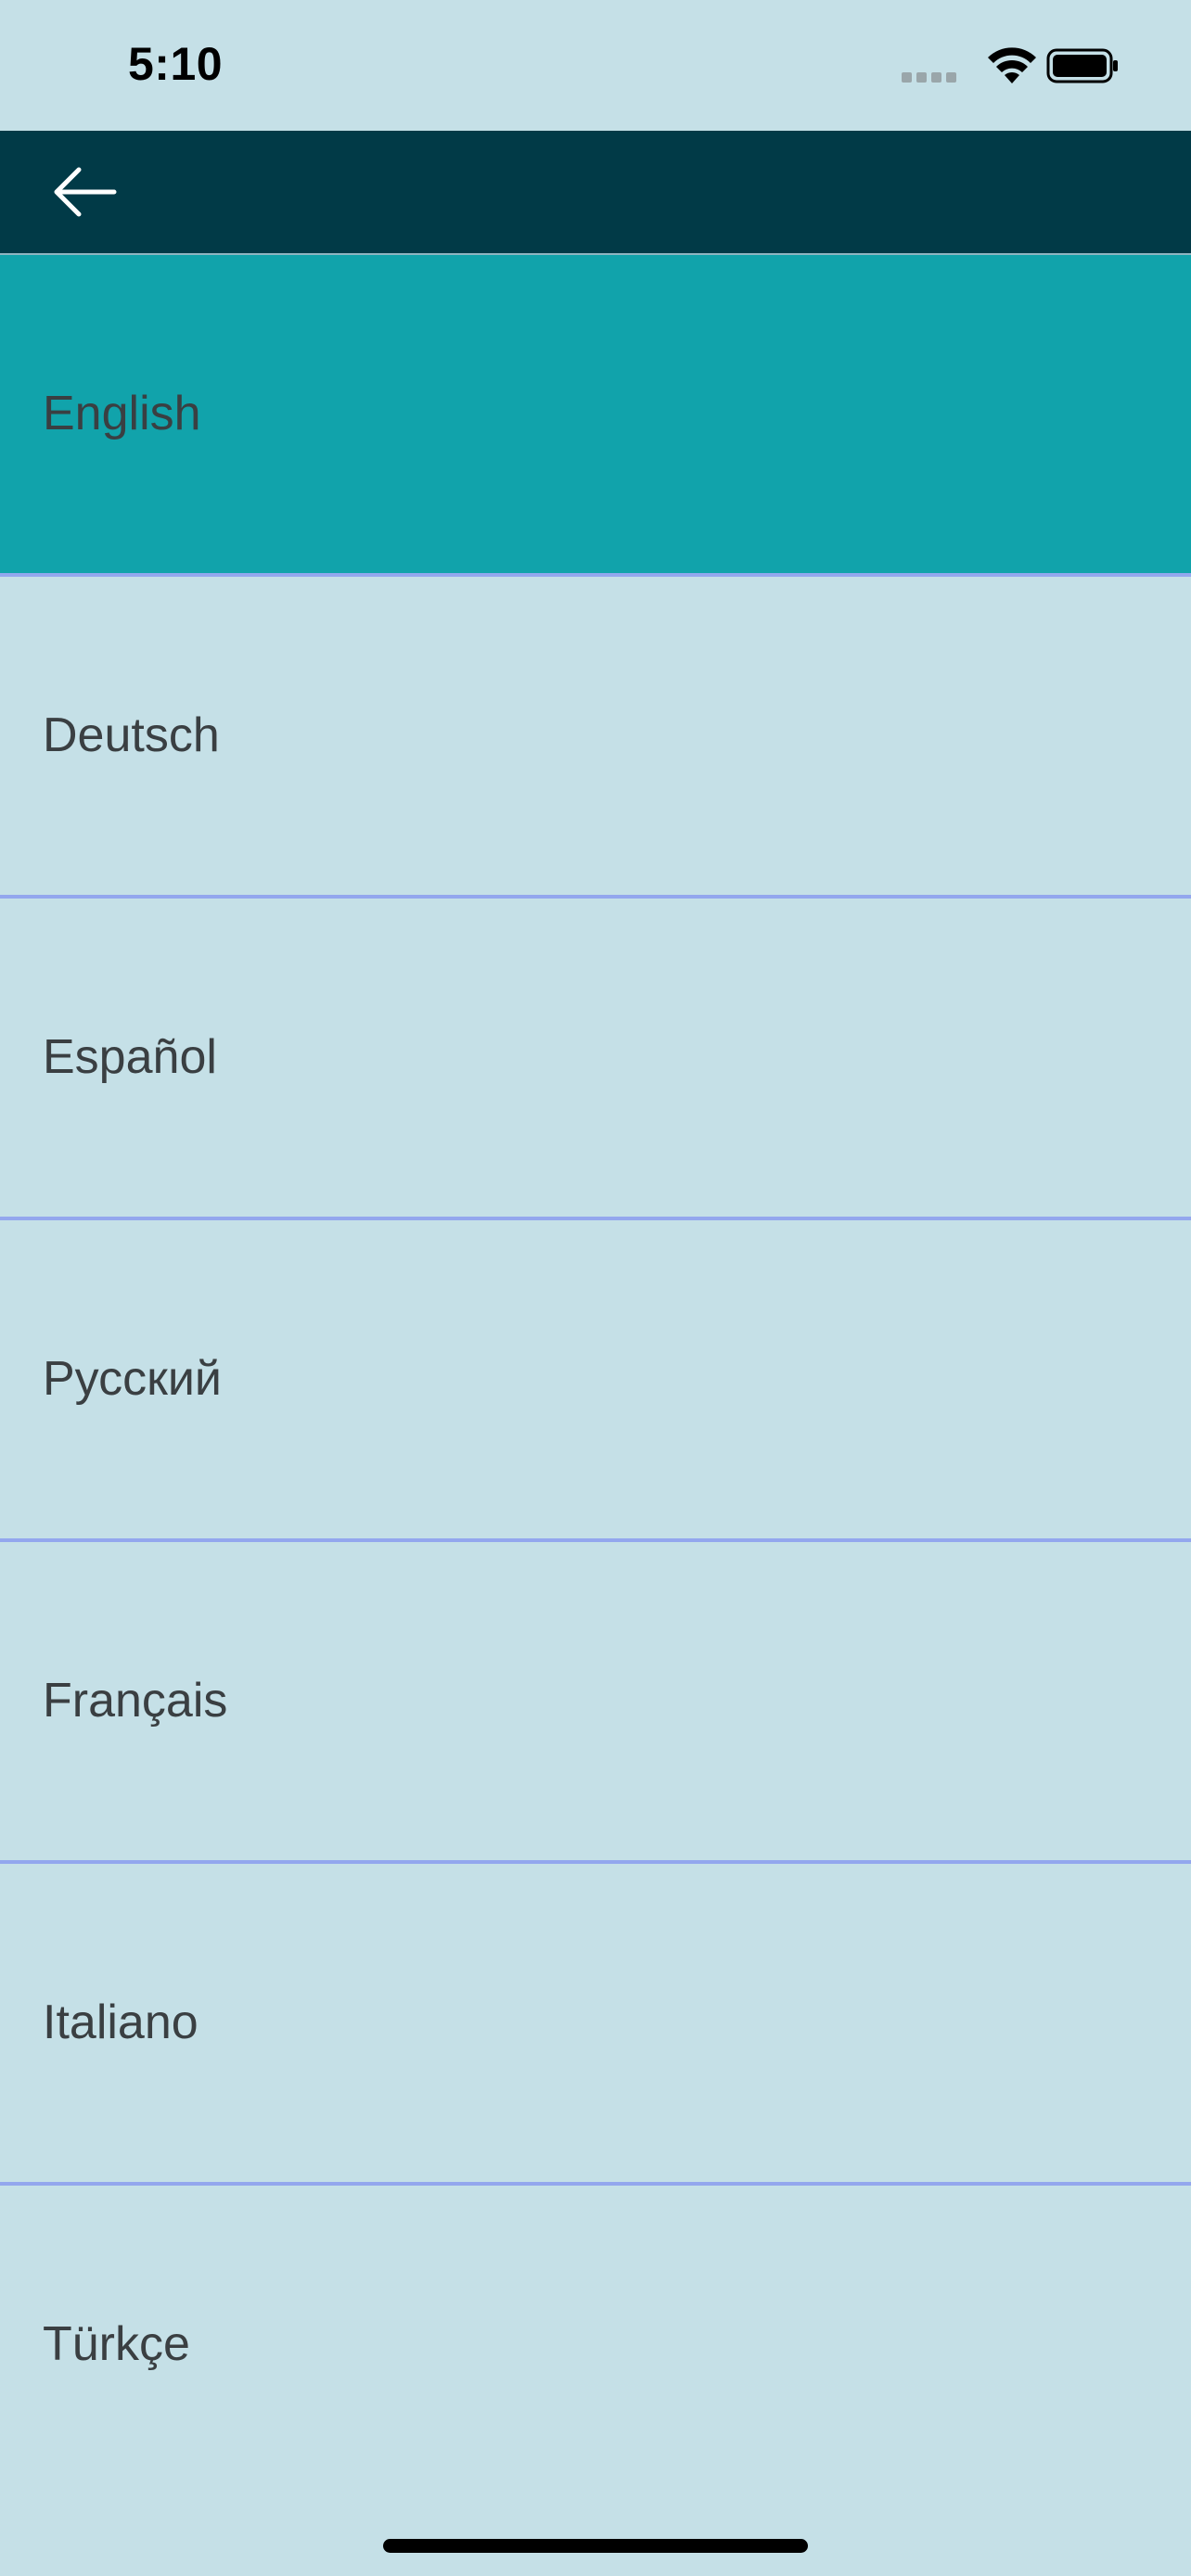 Image resolution: width=1191 pixels, height=2576 pixels. I want to click on app-bar, so click(595, 193).